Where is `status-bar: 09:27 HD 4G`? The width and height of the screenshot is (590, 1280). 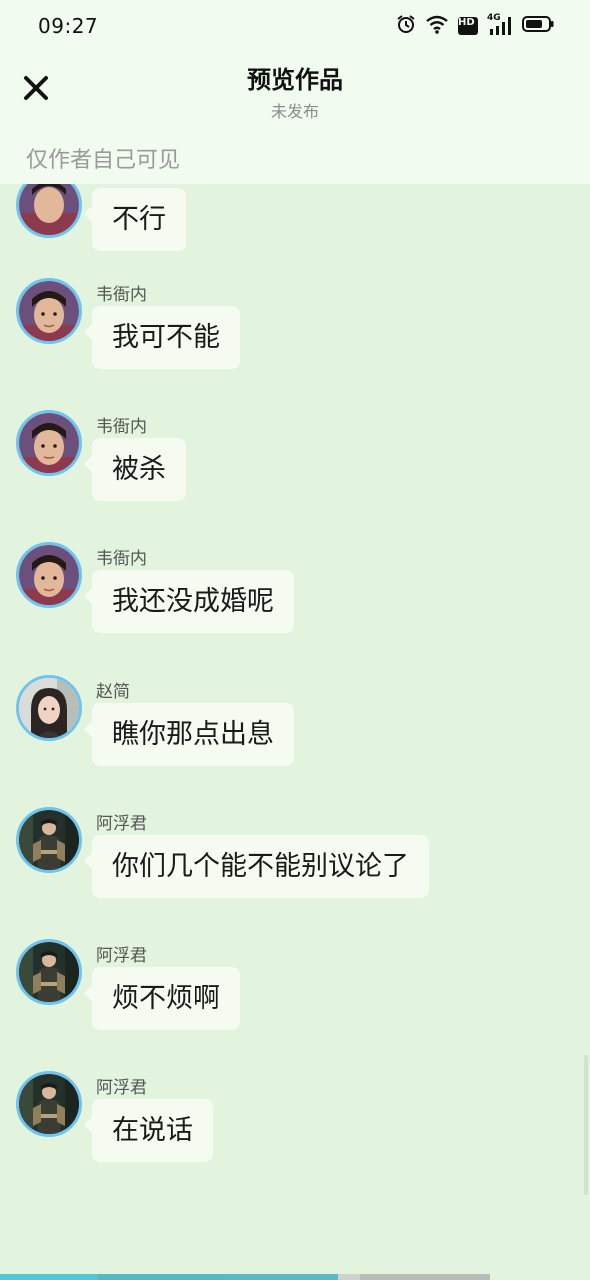 status-bar: 09:27 HD 4G is located at coordinates (295, 26).